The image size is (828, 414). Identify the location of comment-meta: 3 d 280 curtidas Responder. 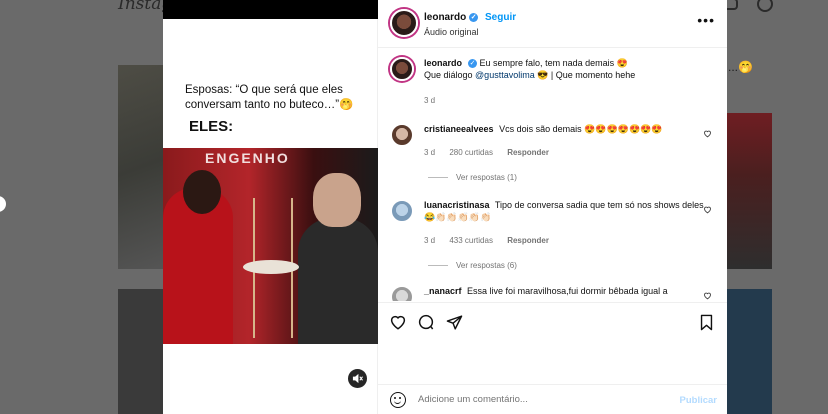
(492, 152).